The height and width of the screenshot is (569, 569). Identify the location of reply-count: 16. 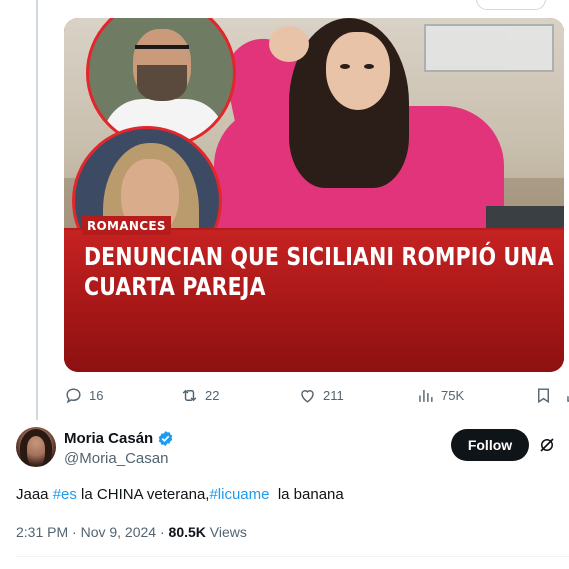
(96, 395).